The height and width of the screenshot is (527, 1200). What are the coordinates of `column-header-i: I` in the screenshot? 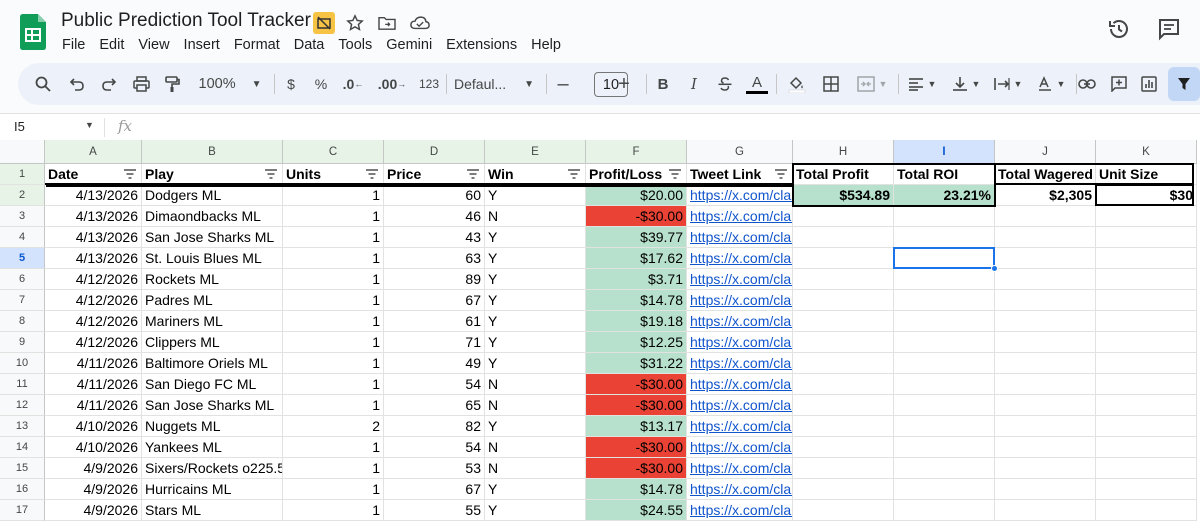 It's located at (944, 152).